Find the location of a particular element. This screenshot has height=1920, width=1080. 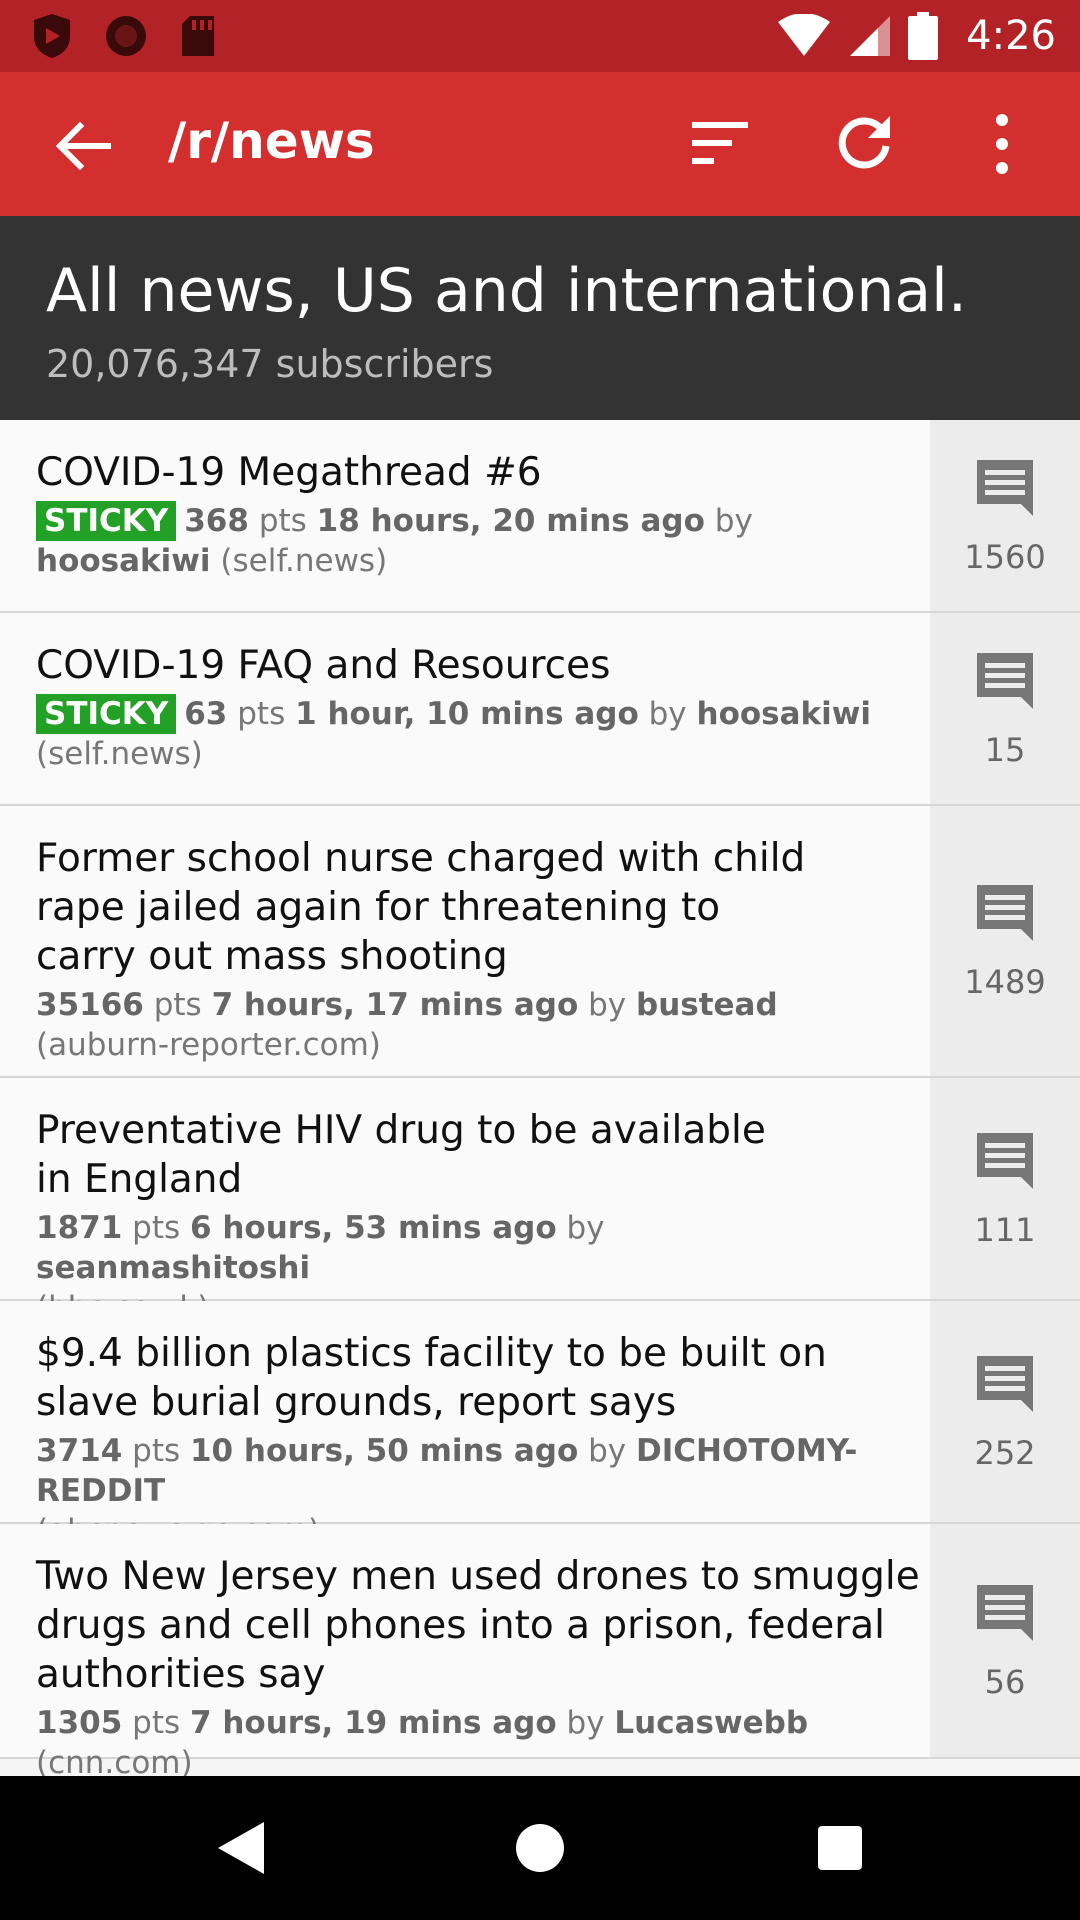

post-points: 1305 is located at coordinates (79, 1723).